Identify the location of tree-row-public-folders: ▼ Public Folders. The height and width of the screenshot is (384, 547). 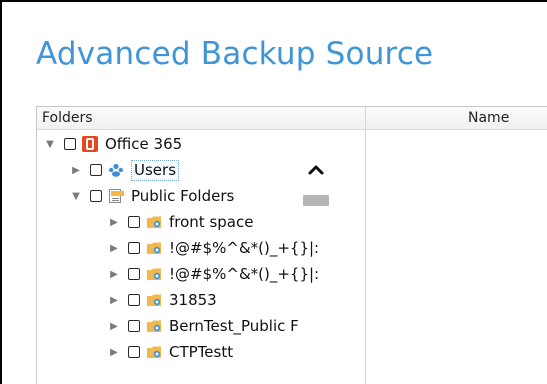
(151, 196).